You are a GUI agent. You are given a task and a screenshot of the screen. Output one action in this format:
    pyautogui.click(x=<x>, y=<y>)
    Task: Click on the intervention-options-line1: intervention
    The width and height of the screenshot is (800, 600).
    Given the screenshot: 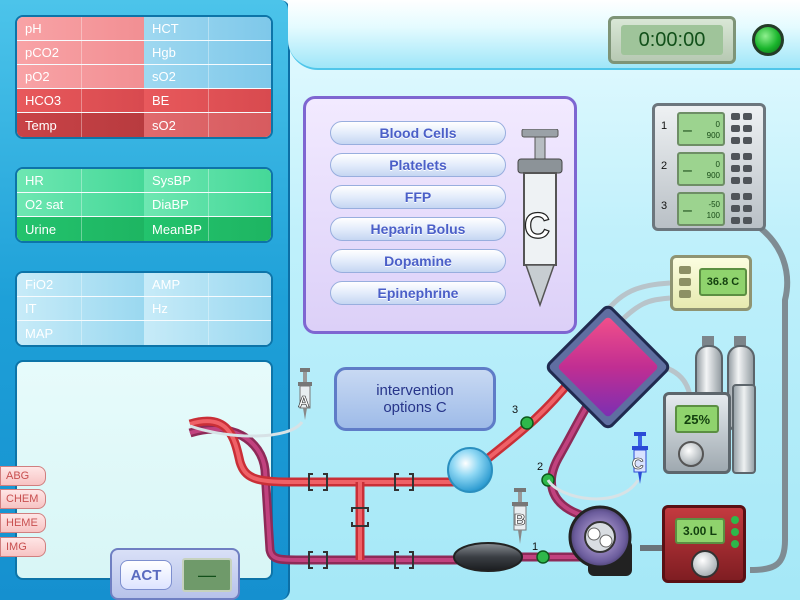 What is the action you would take?
    pyautogui.click(x=415, y=390)
    